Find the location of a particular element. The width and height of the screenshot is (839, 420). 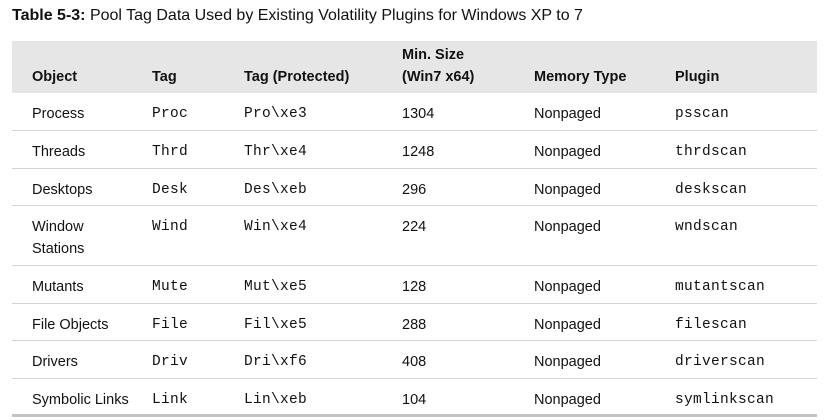

cell-min-size: 224 is located at coordinates (414, 227).